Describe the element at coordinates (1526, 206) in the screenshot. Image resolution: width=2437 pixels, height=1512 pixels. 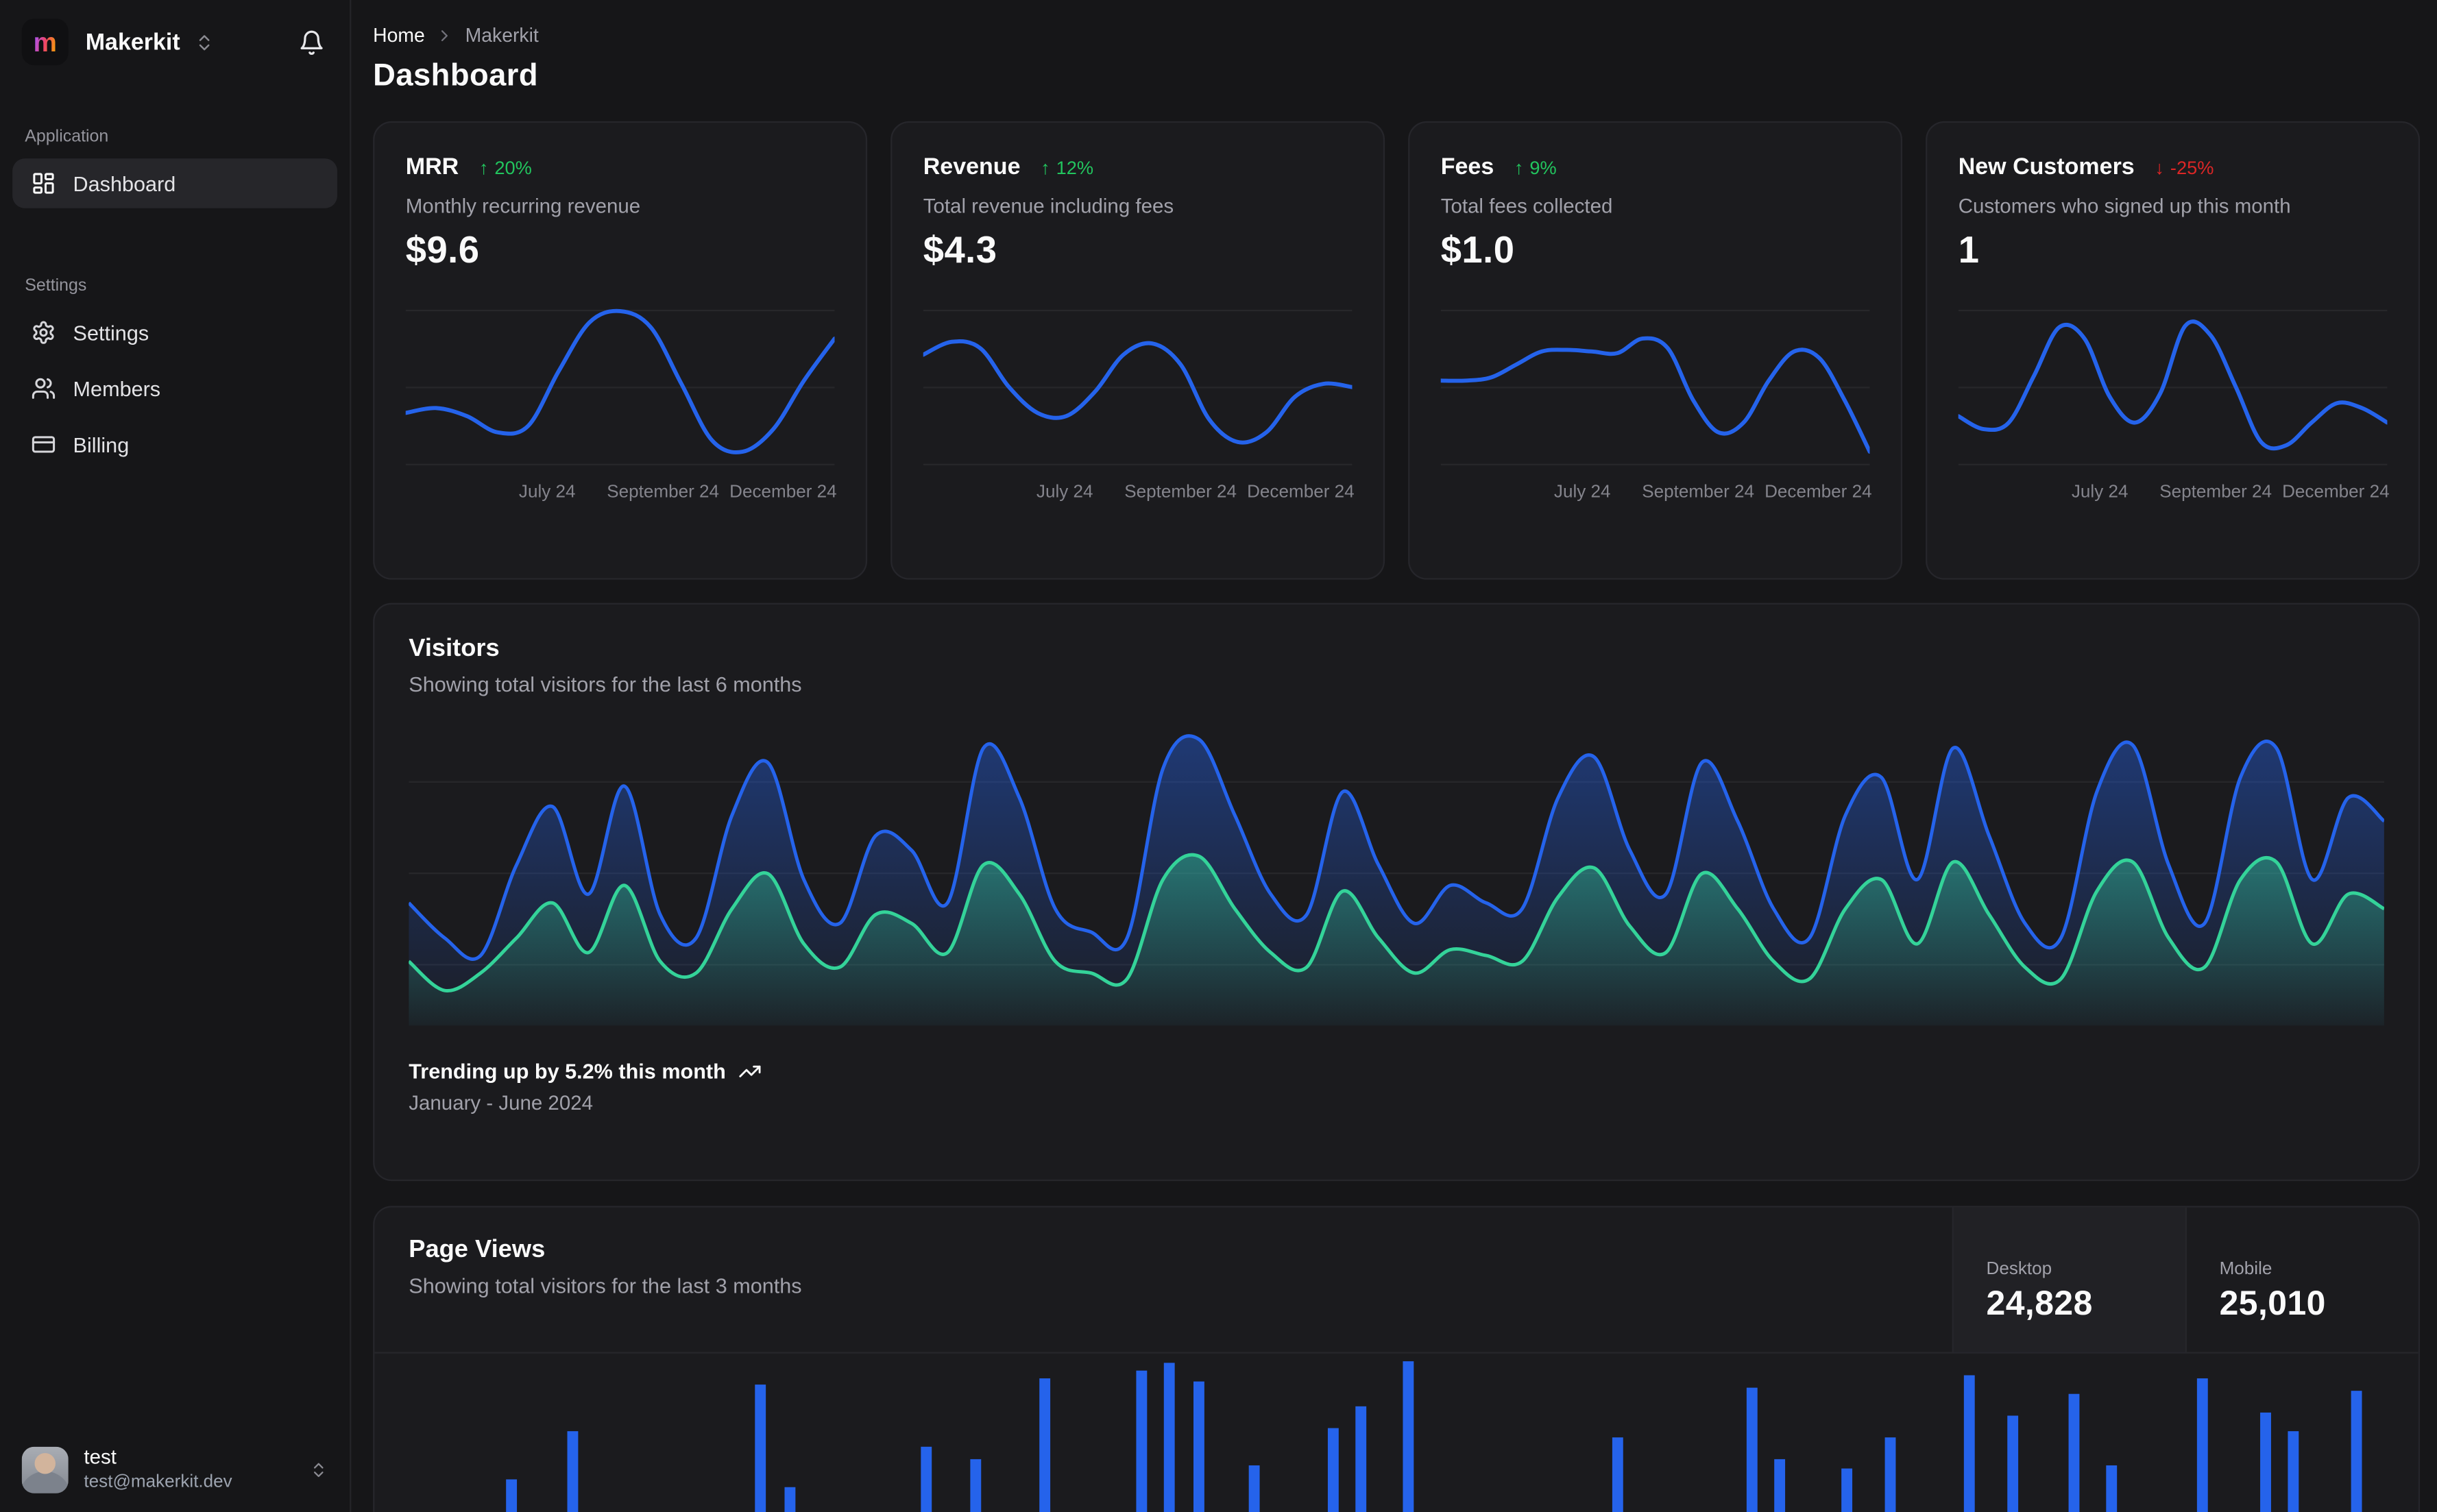
I see `stat-description: Total fees collected` at that location.